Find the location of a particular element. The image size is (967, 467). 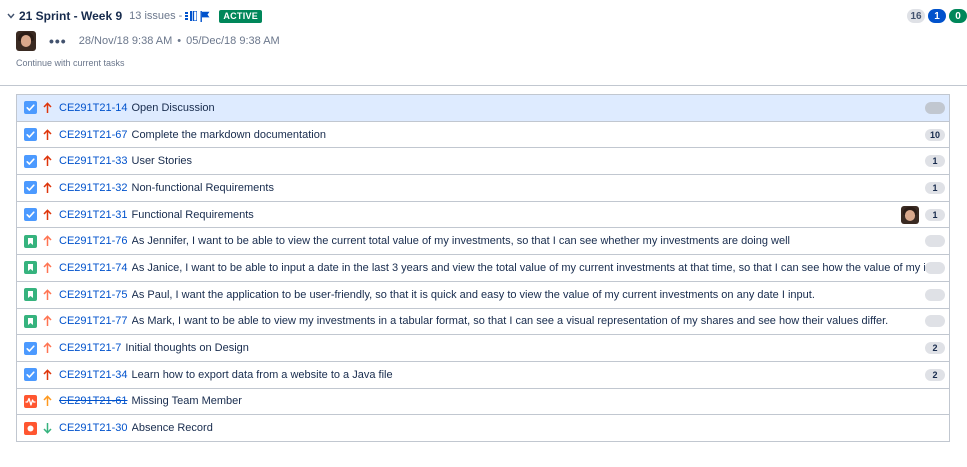

pulse-icon is located at coordinates (30, 401).